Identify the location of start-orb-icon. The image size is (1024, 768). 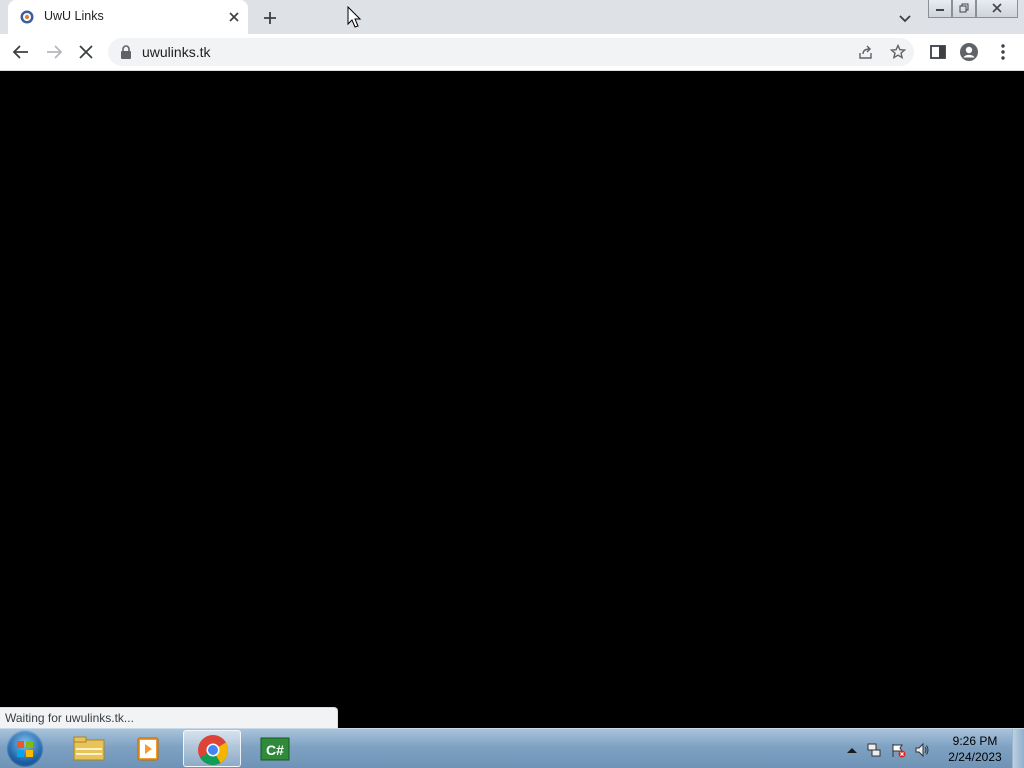
(25, 749).